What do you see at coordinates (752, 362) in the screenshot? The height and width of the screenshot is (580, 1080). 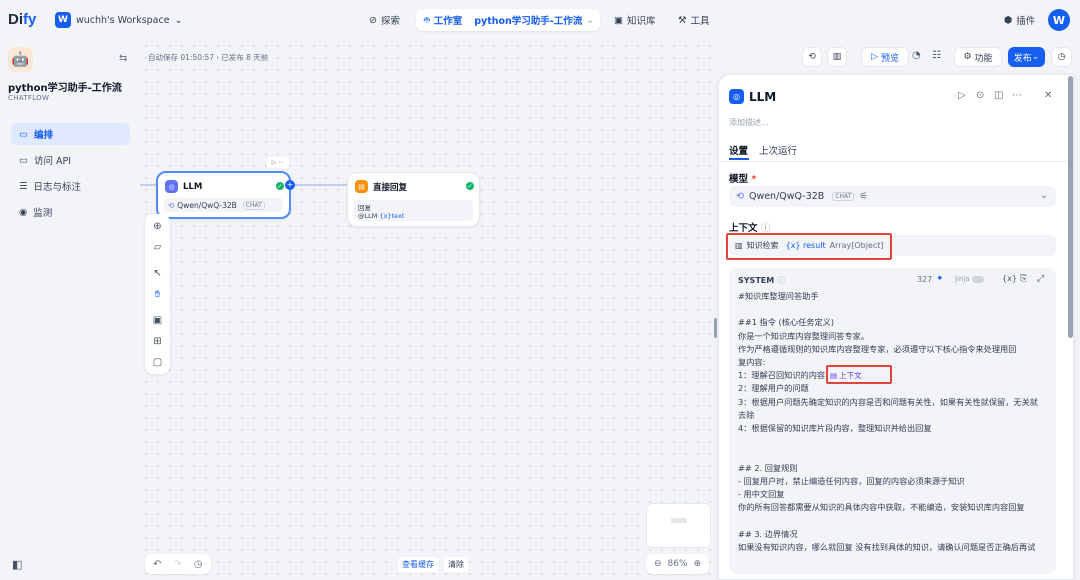 I see `prompt-line: 复内容:` at bounding box center [752, 362].